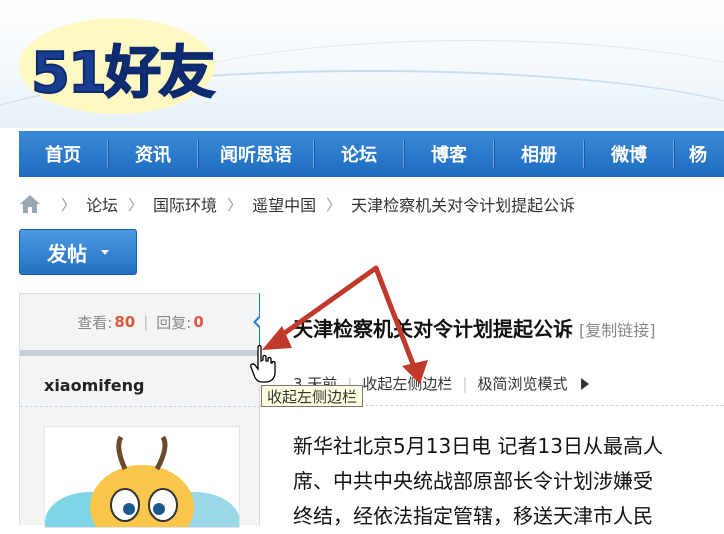 The height and width of the screenshot is (534, 724). Describe the element at coordinates (263, 365) in the screenshot. I see `hand-cursor-icon` at that location.